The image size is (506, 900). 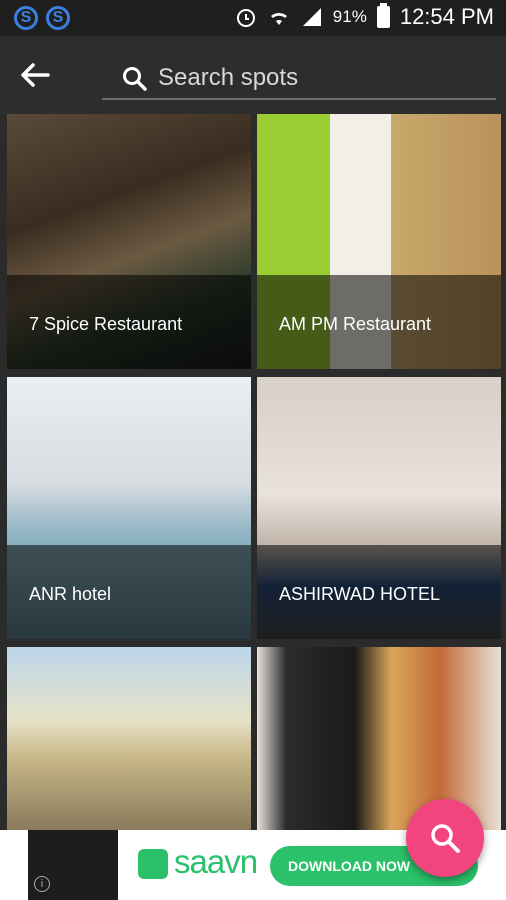 What do you see at coordinates (383, 15) in the screenshot?
I see `battery-icon` at bounding box center [383, 15].